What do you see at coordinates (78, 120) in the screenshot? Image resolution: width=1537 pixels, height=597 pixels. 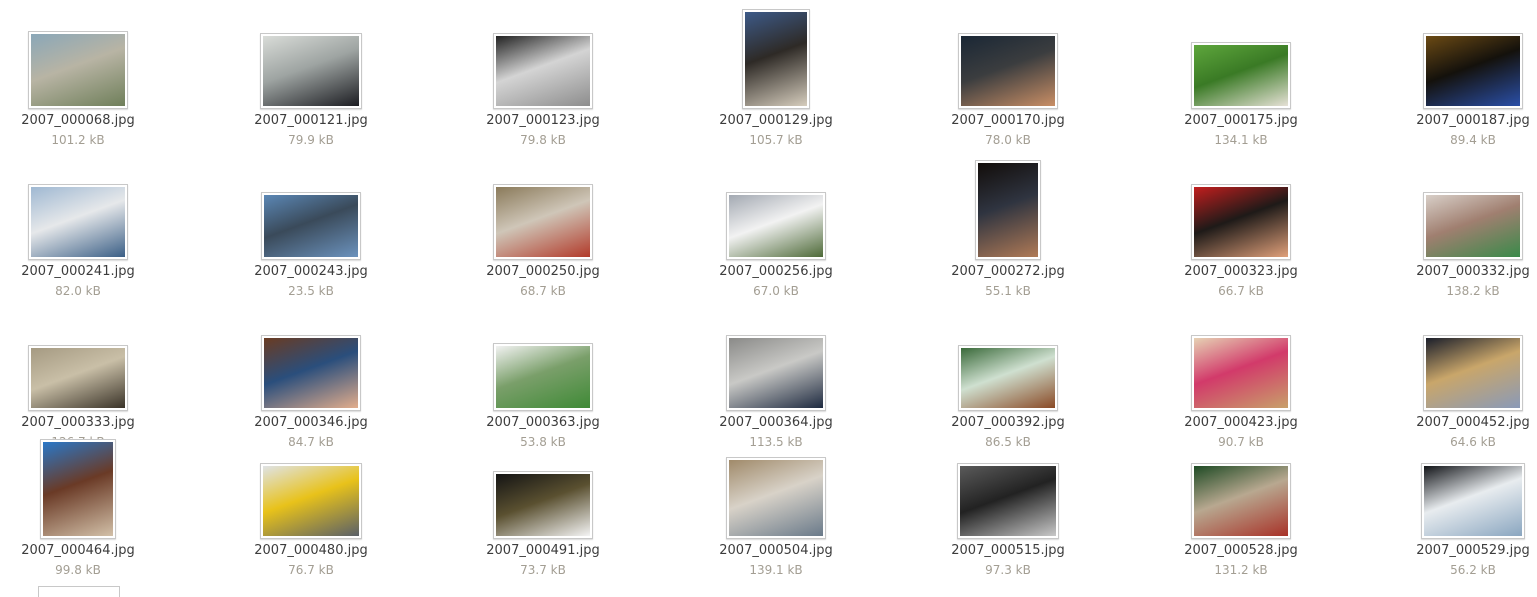 I see `file-name: 2007_000068.jpg` at bounding box center [78, 120].